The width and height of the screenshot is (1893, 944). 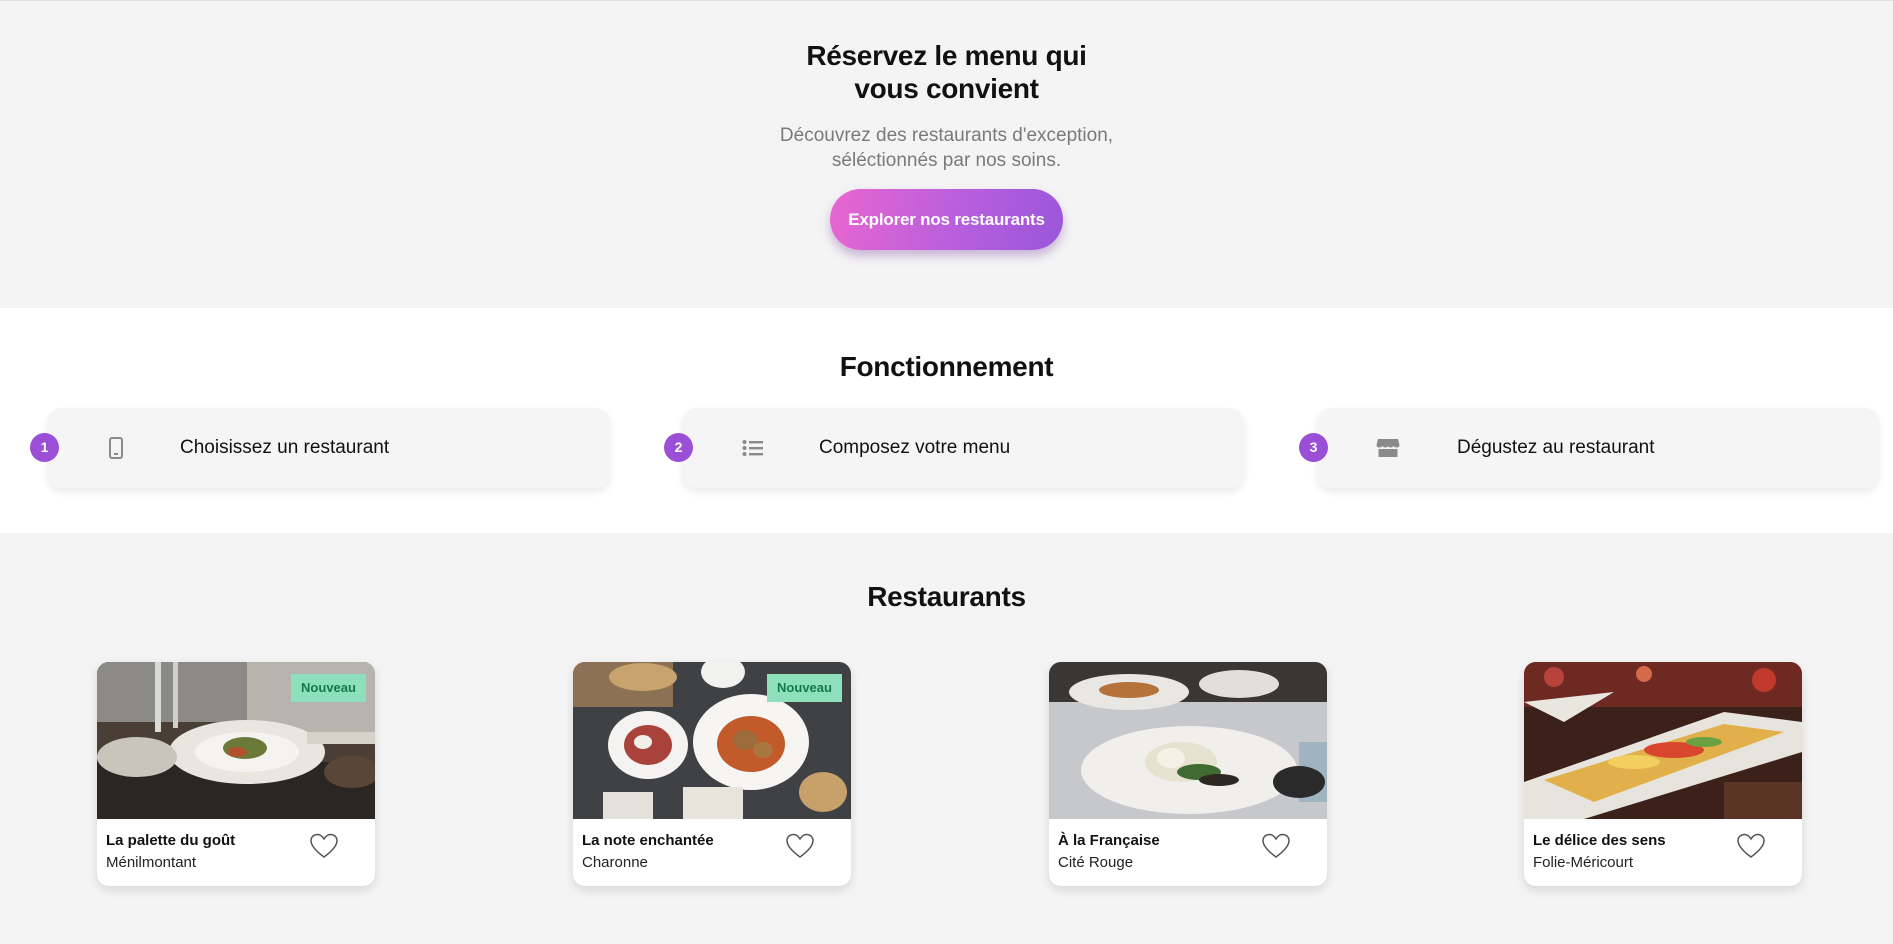 What do you see at coordinates (151, 862) in the screenshot?
I see `restaurant-area: Ménilmontant` at bounding box center [151, 862].